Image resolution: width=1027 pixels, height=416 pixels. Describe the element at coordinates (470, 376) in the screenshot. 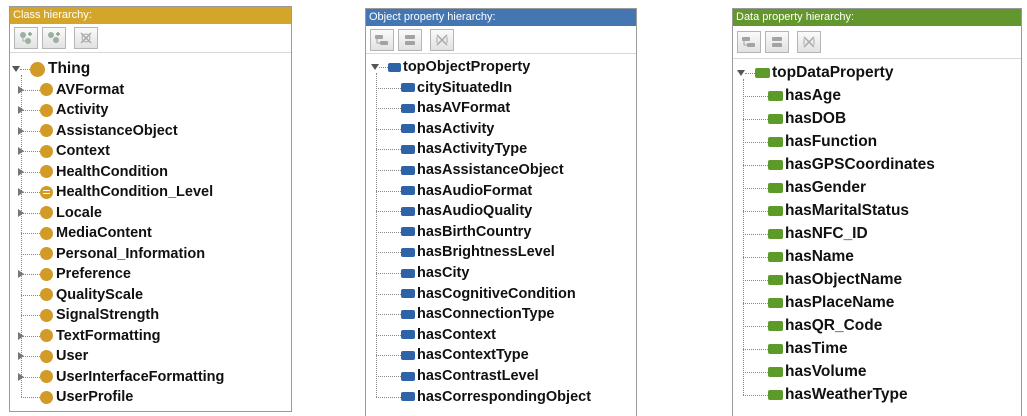

I see `object-property-item: hasContrastLevel` at that location.